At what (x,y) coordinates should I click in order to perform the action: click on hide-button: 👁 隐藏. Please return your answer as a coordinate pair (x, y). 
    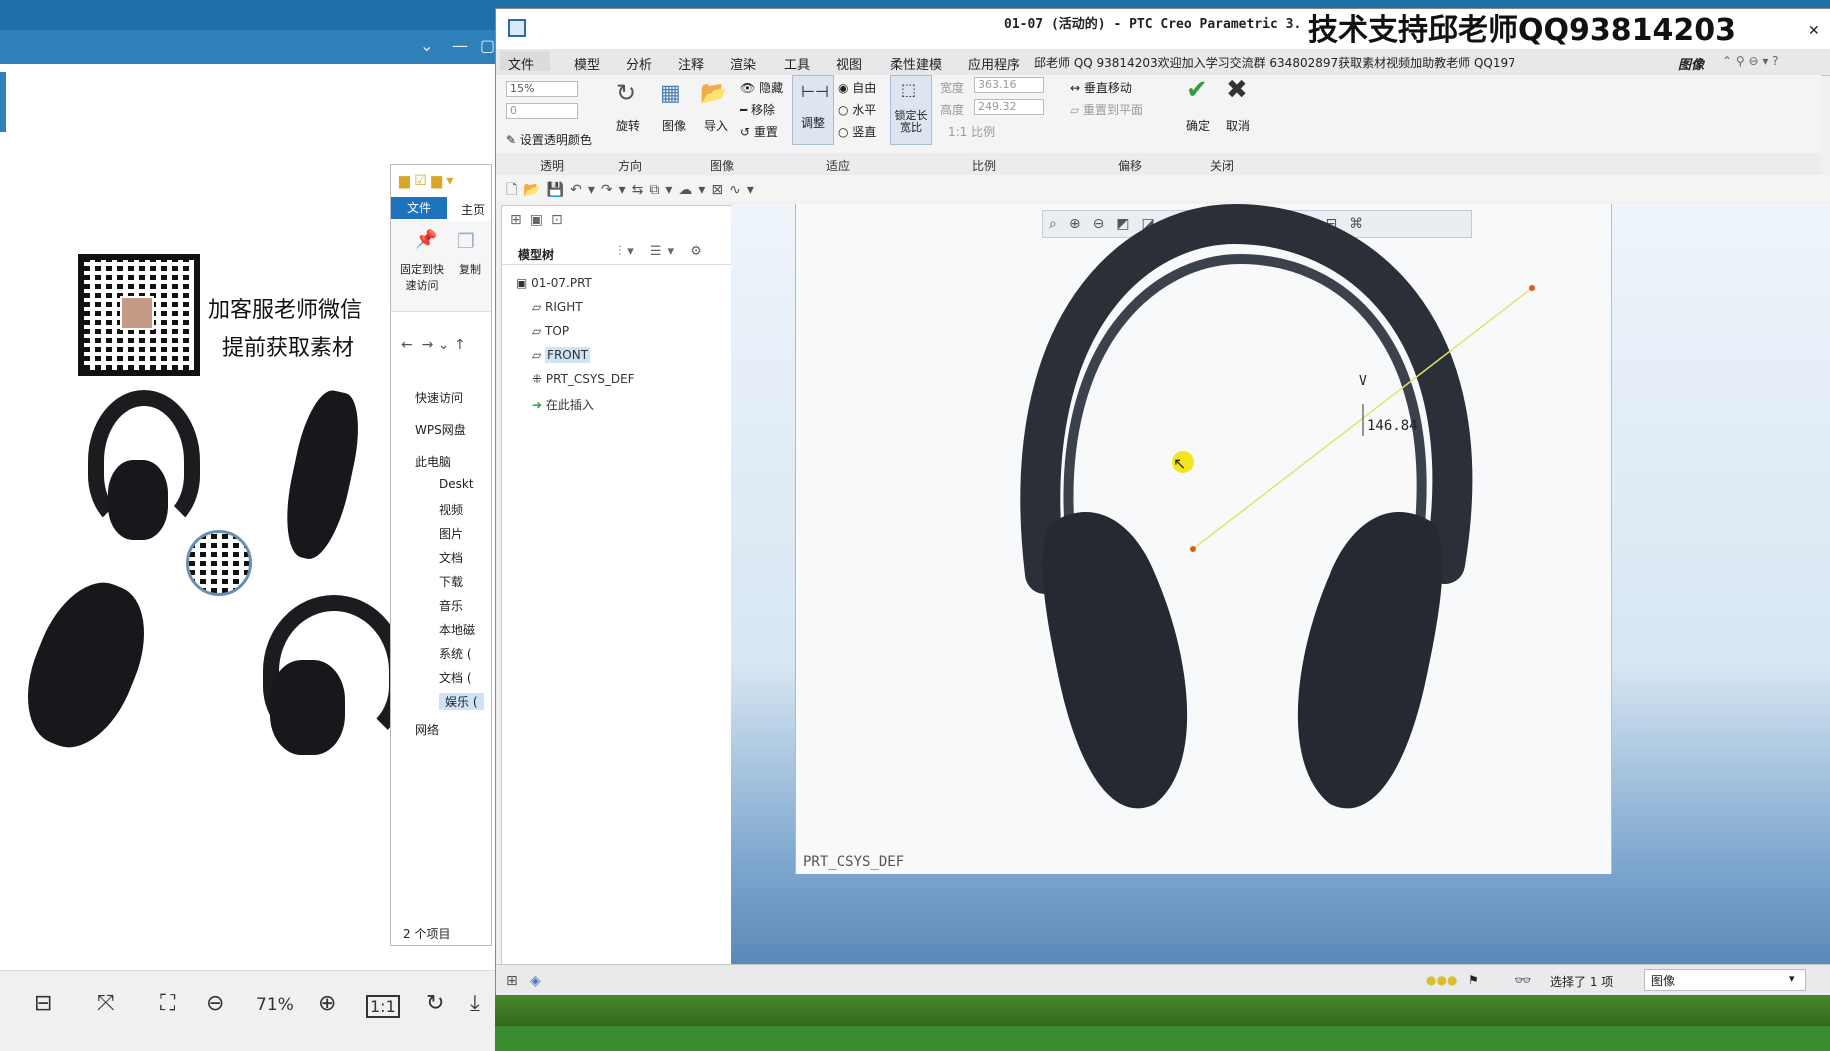
    Looking at the image, I should click on (761, 87).